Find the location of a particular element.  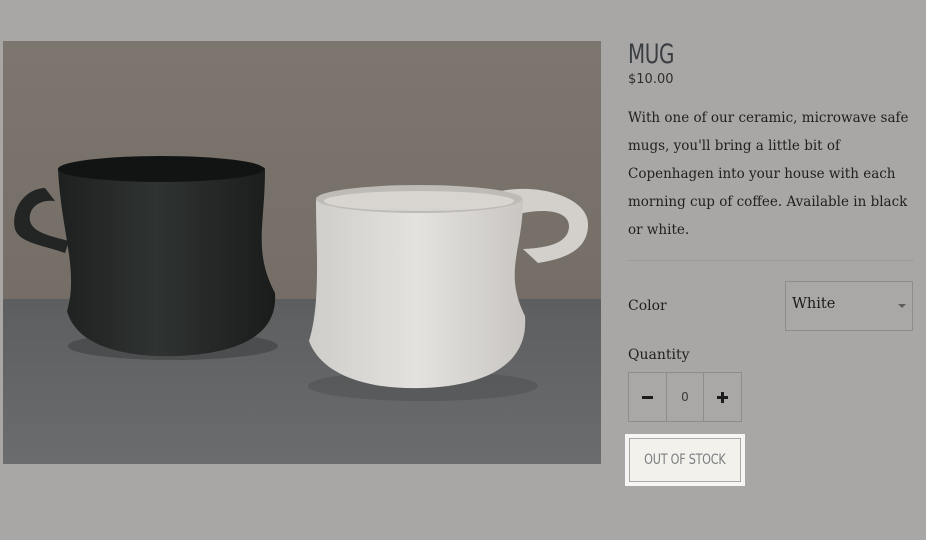

quantity-stepper: 0 is located at coordinates (685, 397).